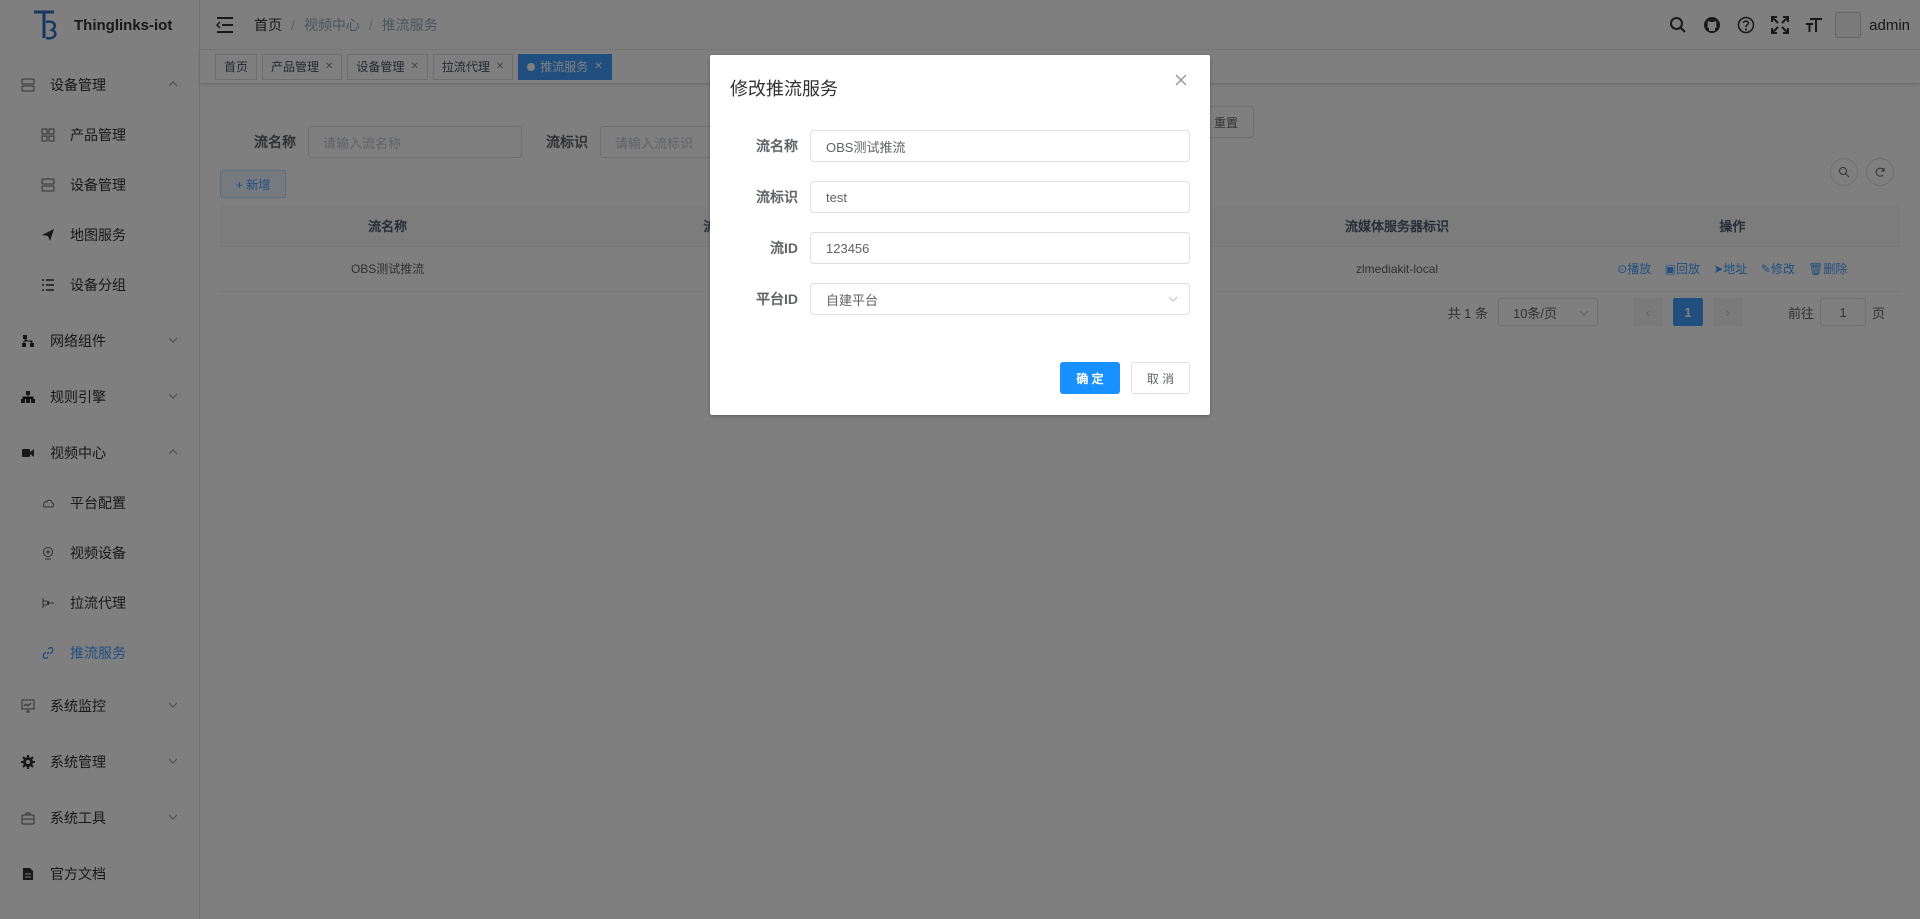 This screenshot has width=1920, height=919. What do you see at coordinates (777, 146) in the screenshot?
I see `stream-name-label: 流名称` at bounding box center [777, 146].